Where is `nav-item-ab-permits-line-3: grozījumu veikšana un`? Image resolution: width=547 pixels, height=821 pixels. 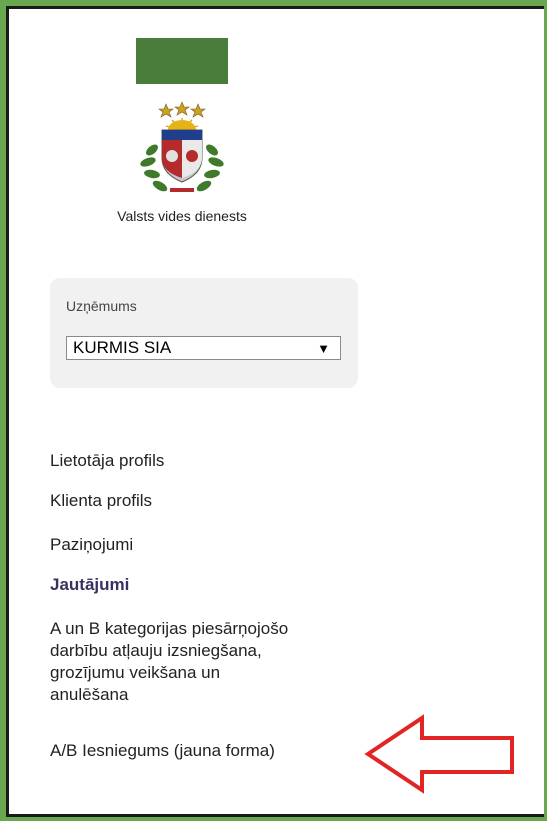 nav-item-ab-permits-line-3: grozījumu veikšana un is located at coordinates (135, 672).